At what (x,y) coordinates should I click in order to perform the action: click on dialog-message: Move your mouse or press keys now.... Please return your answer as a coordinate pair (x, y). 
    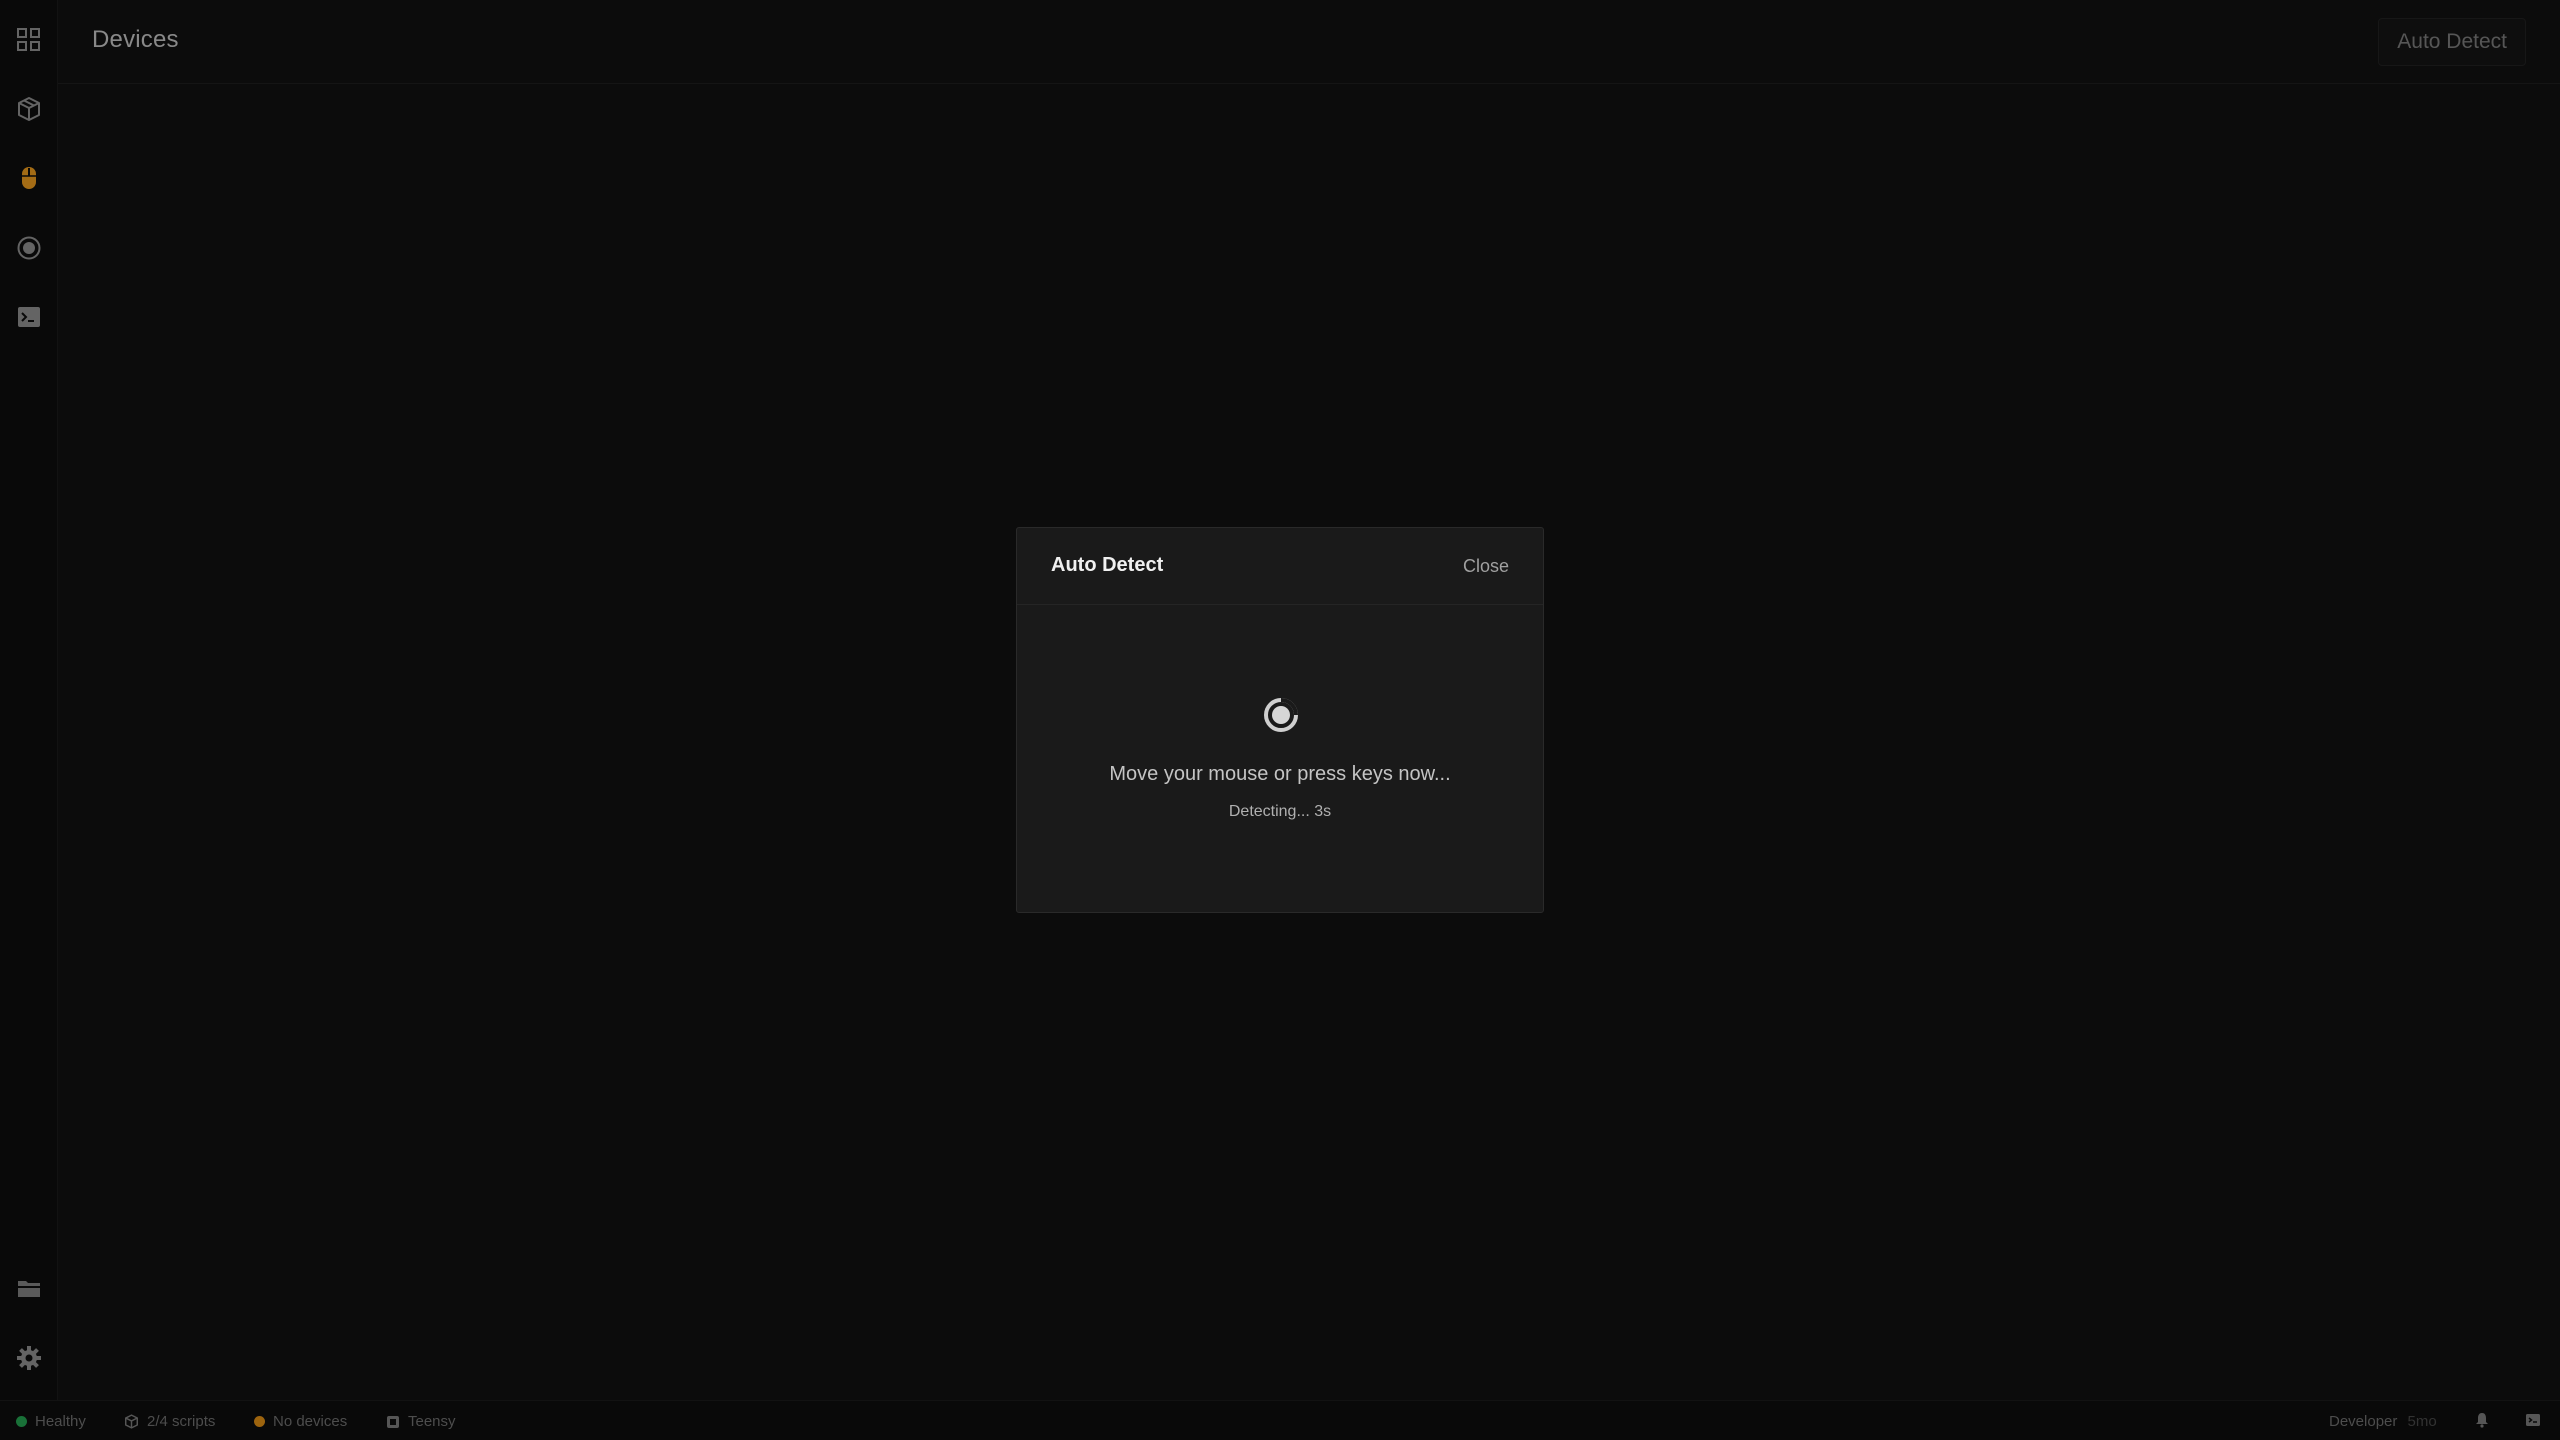
    Looking at the image, I should click on (1280, 774).